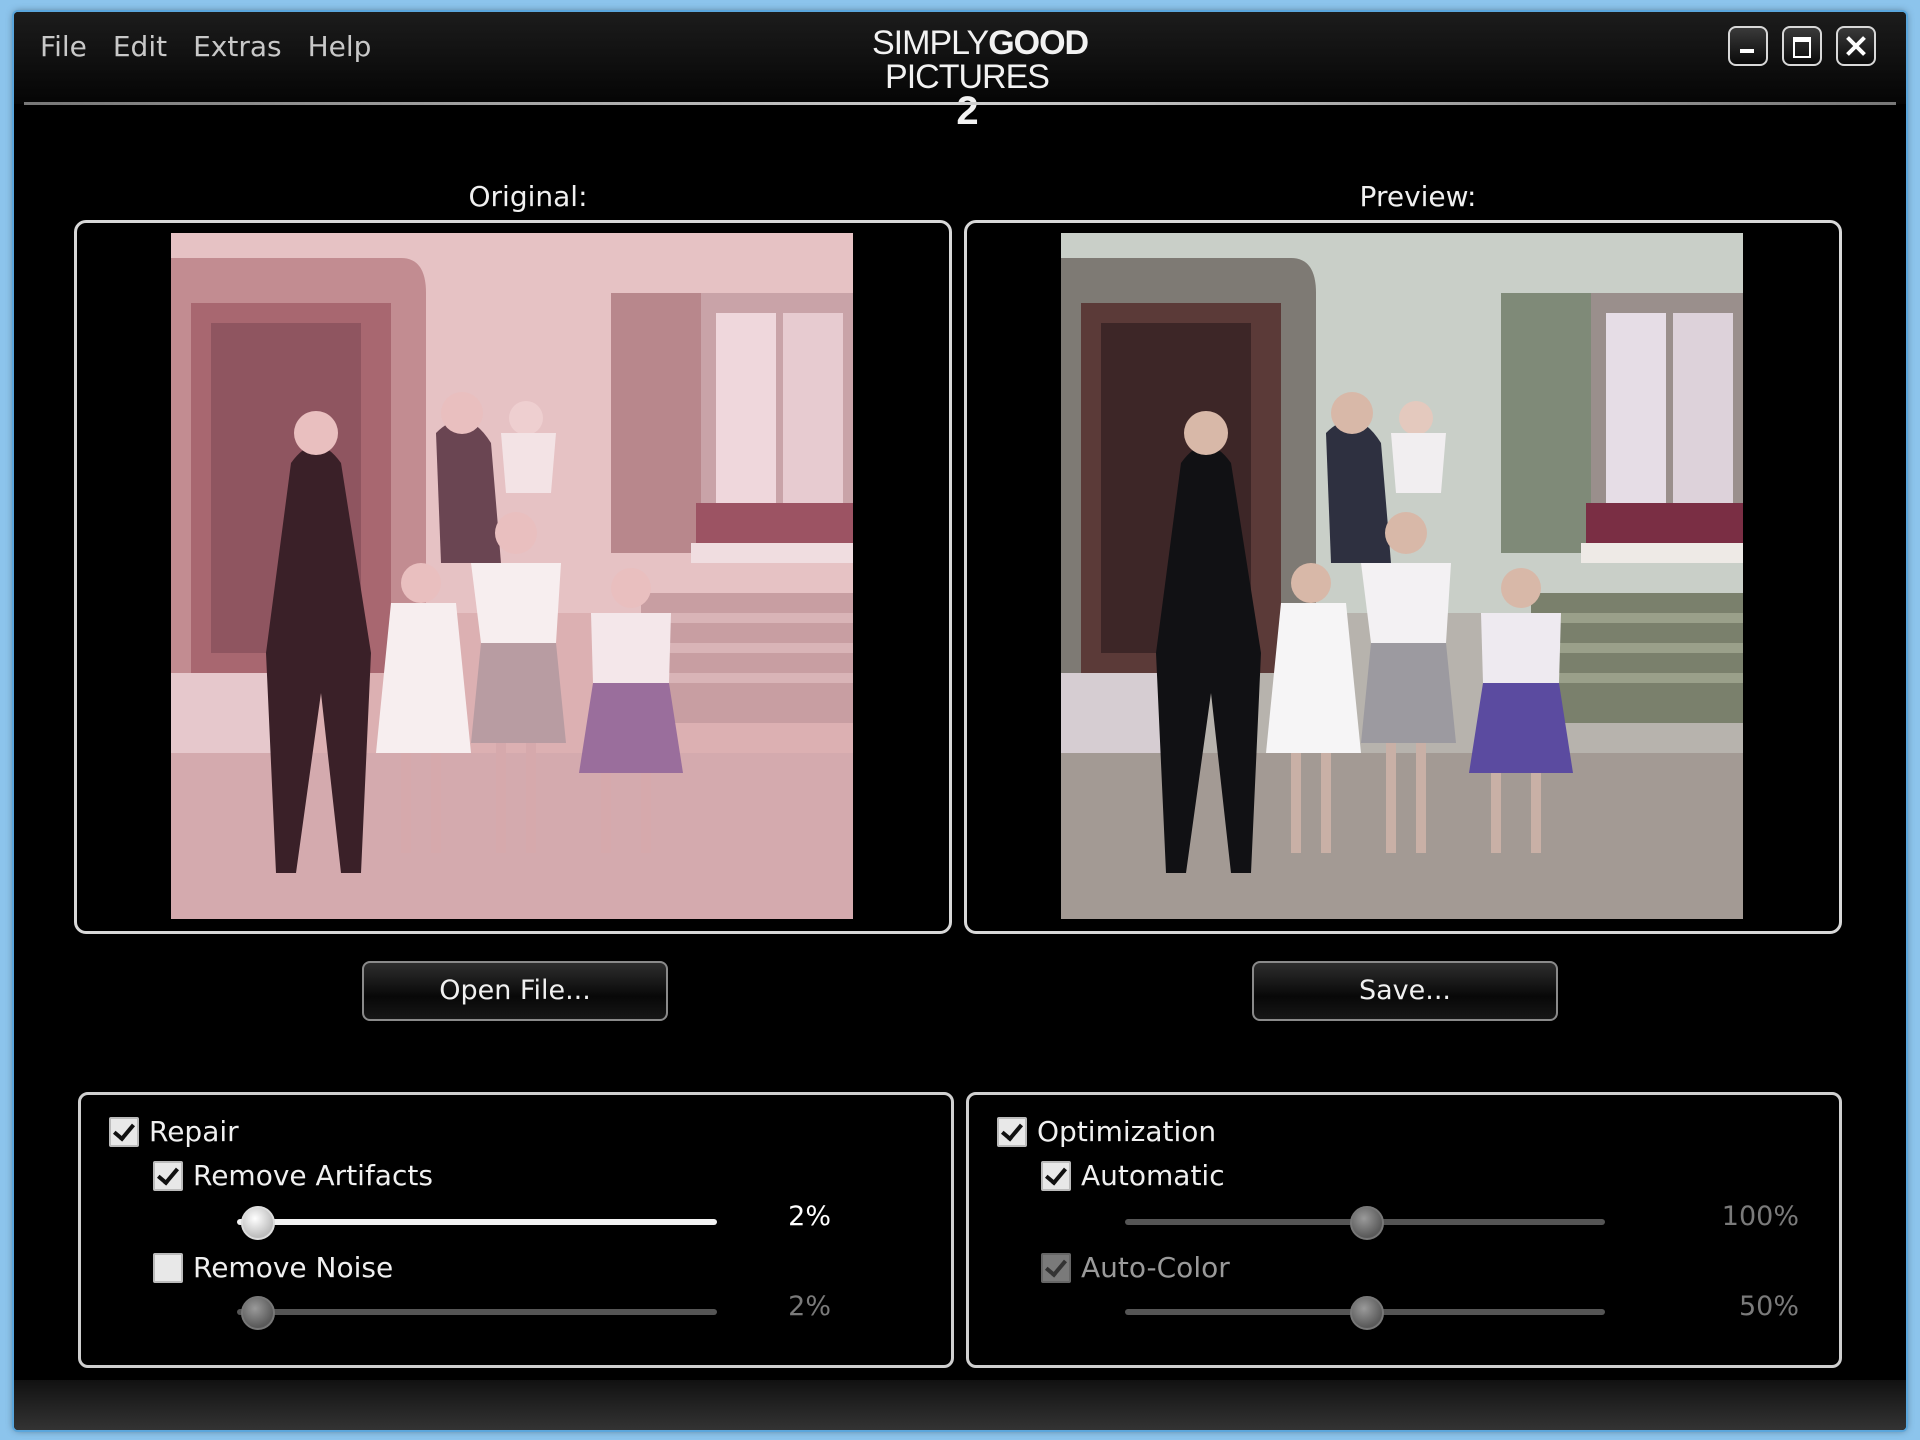  I want to click on original-label: Original:, so click(528, 196).